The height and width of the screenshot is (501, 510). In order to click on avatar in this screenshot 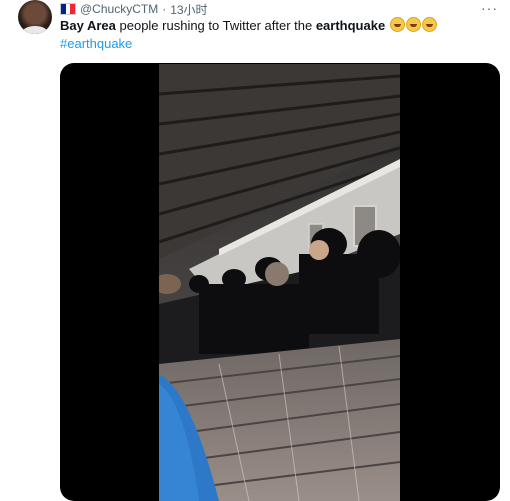, I will do `click(35, 17)`.